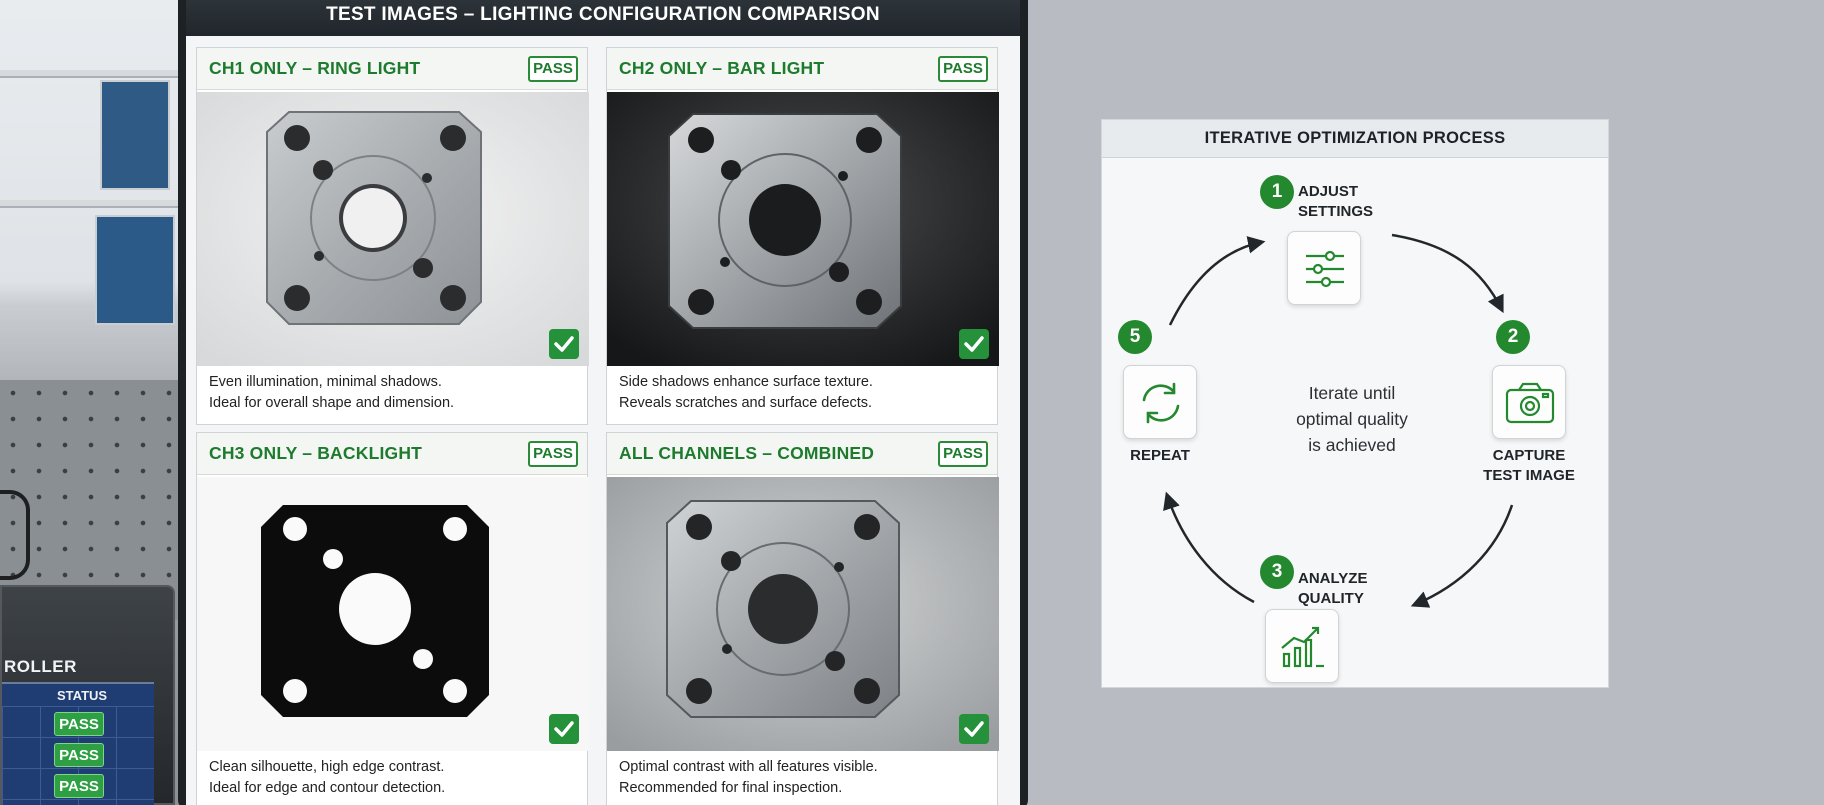  Describe the element at coordinates (731, 788) in the screenshot. I see `description-line: Recommended for final inspection.` at that location.